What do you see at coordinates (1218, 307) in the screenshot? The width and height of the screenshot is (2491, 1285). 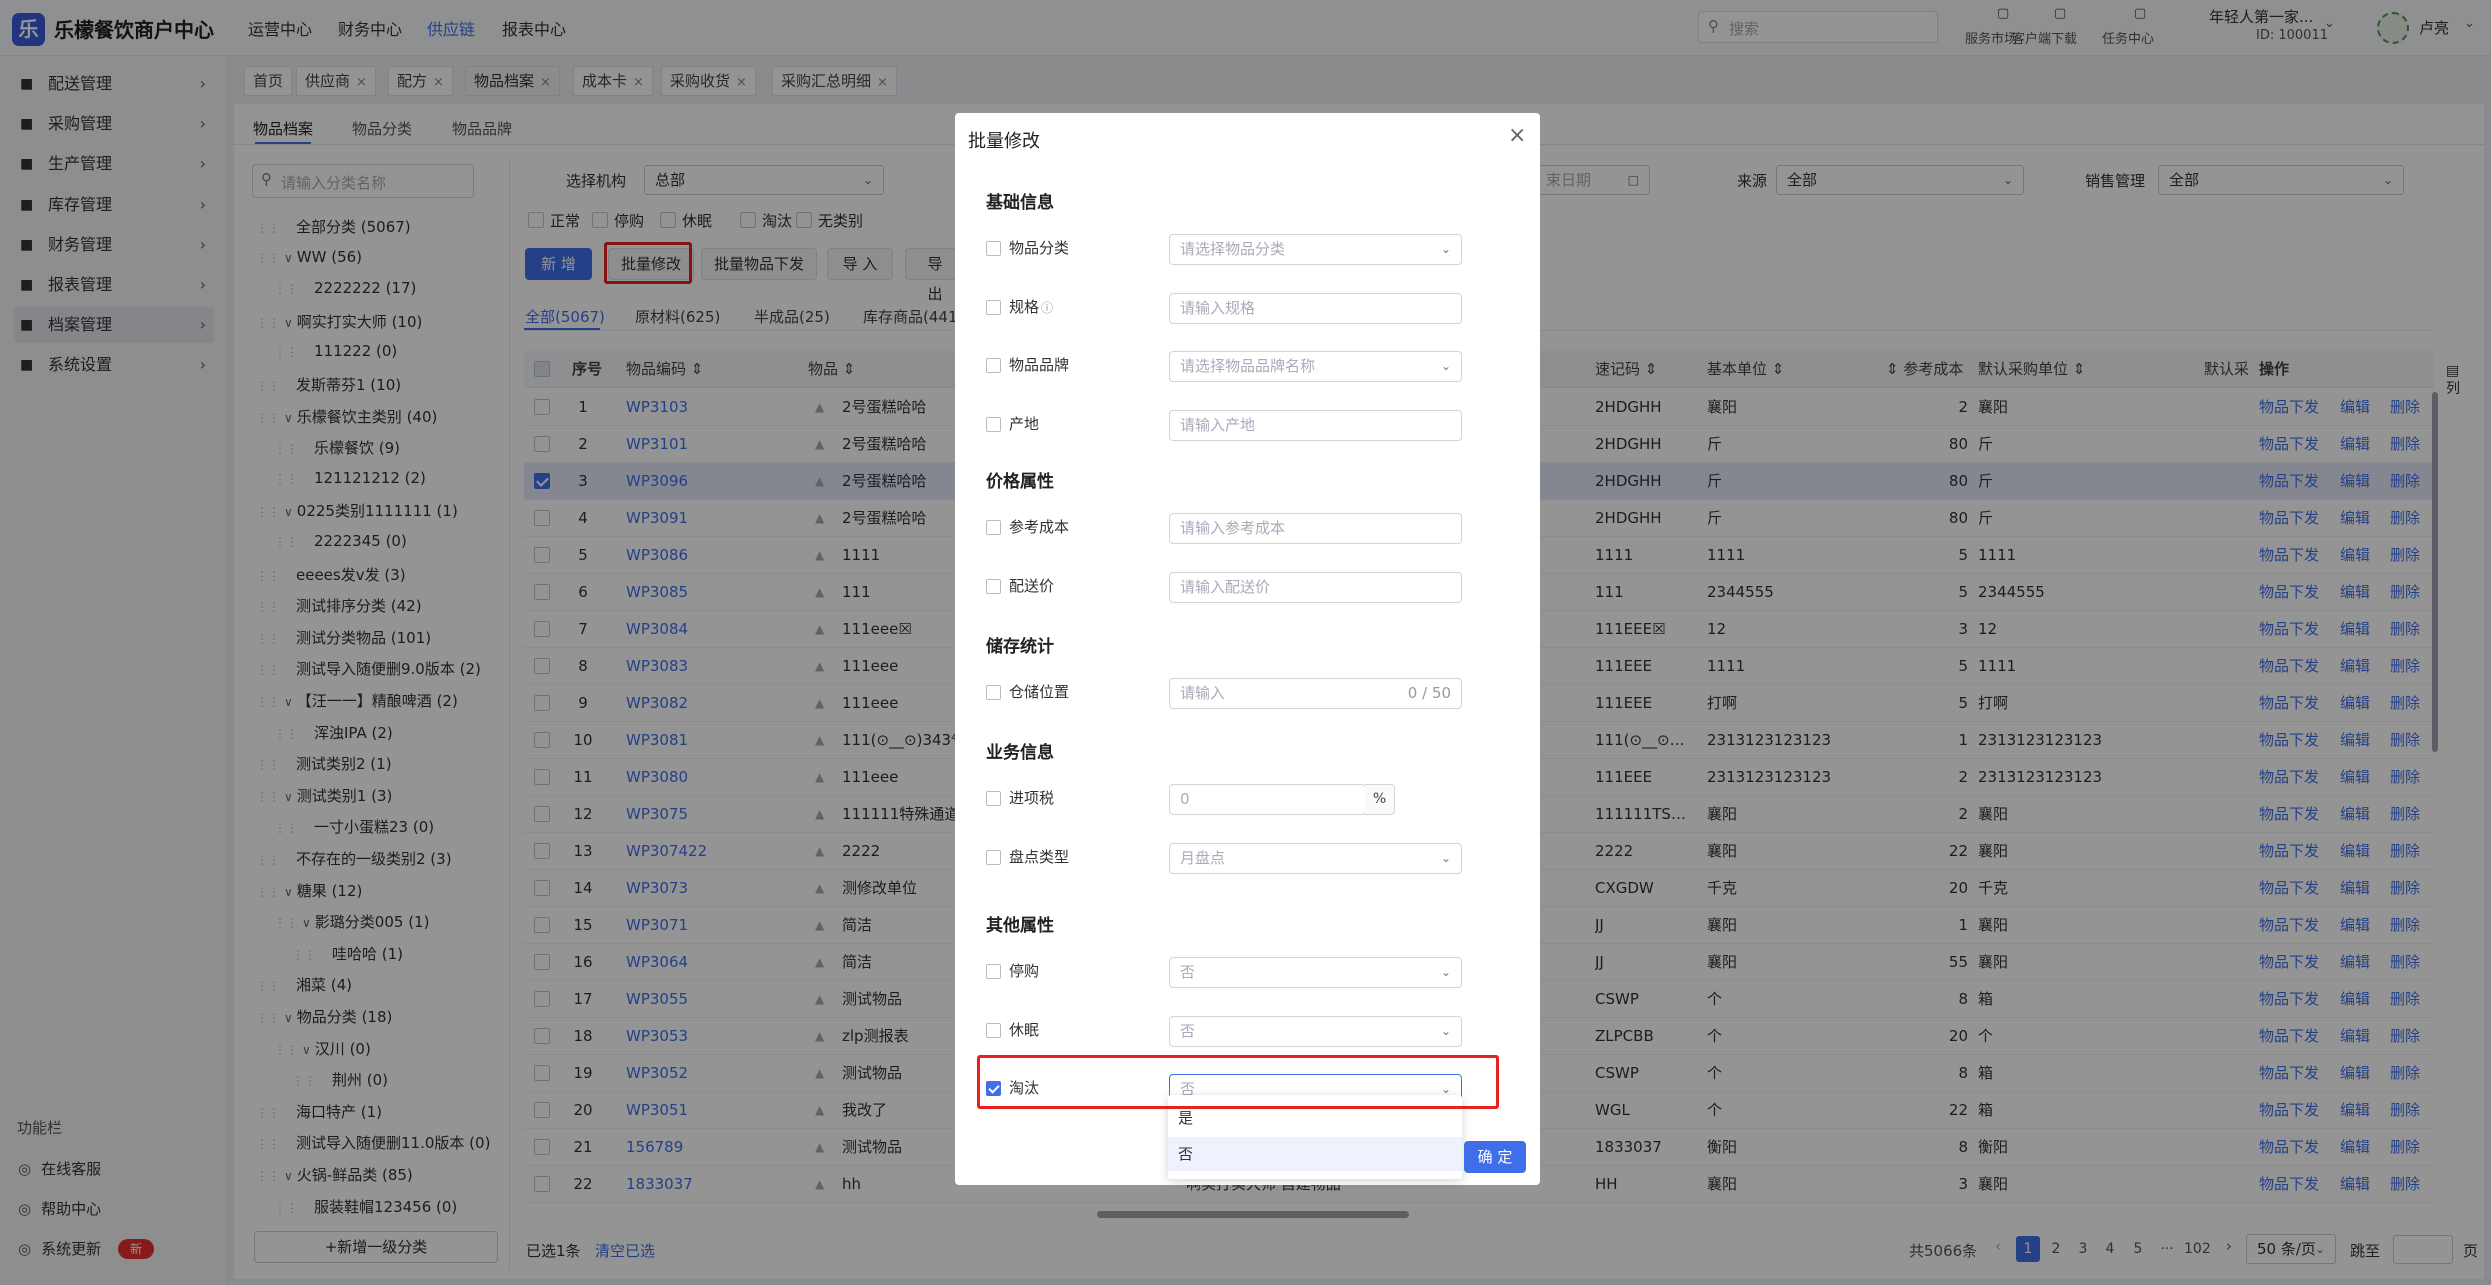 I see `field-placeholder: 请输入规格` at bounding box center [1218, 307].